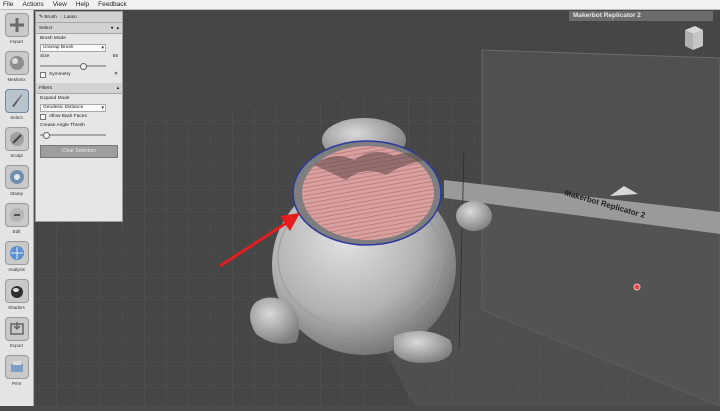 The width and height of the screenshot is (720, 411). I want to click on tool-edit: Edit, so click(16, 220).